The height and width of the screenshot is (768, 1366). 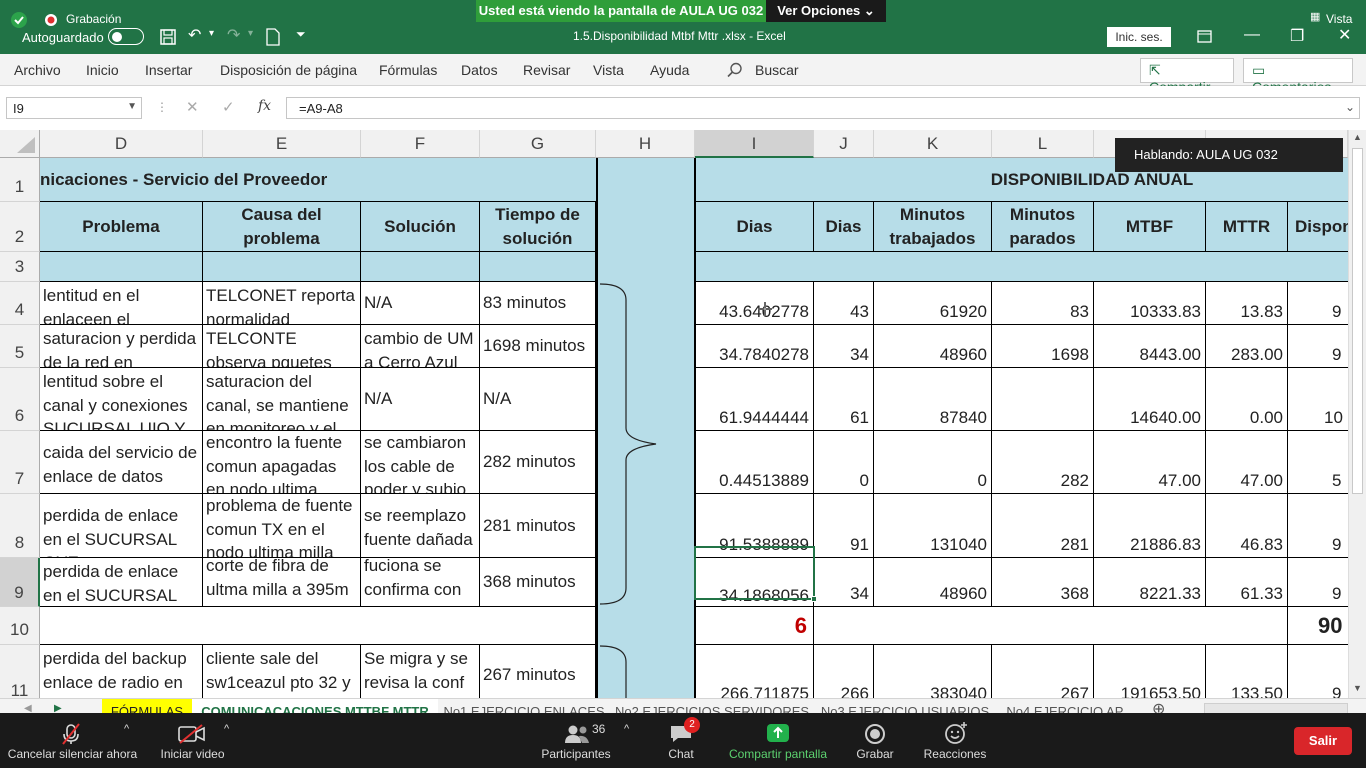 I want to click on cell-problema: lentitud en el enlaceen el, so click(x=121, y=303).